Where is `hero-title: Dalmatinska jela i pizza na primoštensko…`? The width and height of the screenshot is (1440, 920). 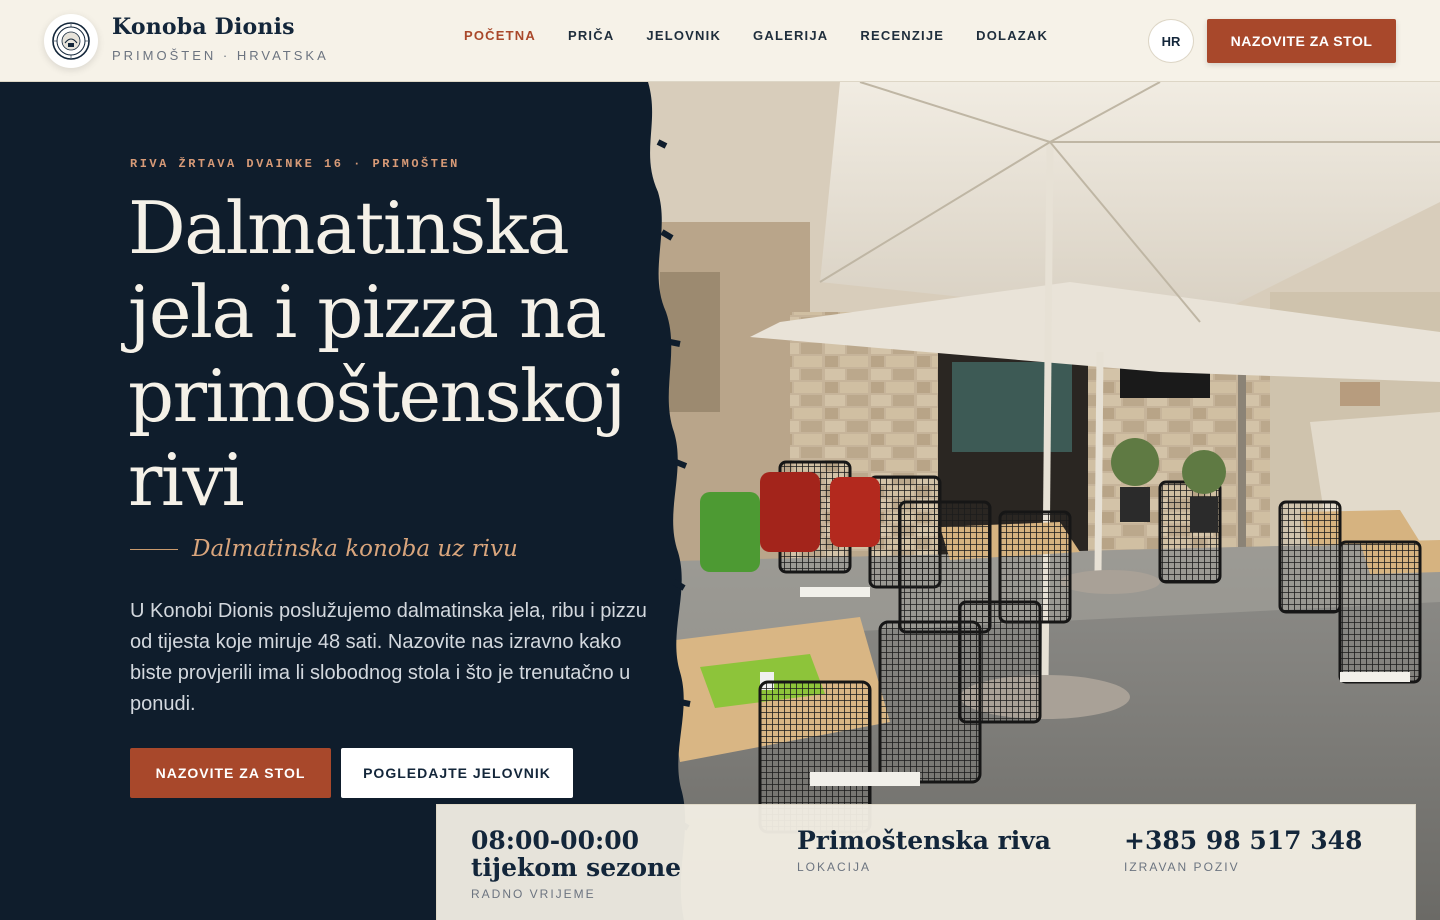 hero-title: Dalmatinska jela i pizza na primoštensko… is located at coordinates (377, 354).